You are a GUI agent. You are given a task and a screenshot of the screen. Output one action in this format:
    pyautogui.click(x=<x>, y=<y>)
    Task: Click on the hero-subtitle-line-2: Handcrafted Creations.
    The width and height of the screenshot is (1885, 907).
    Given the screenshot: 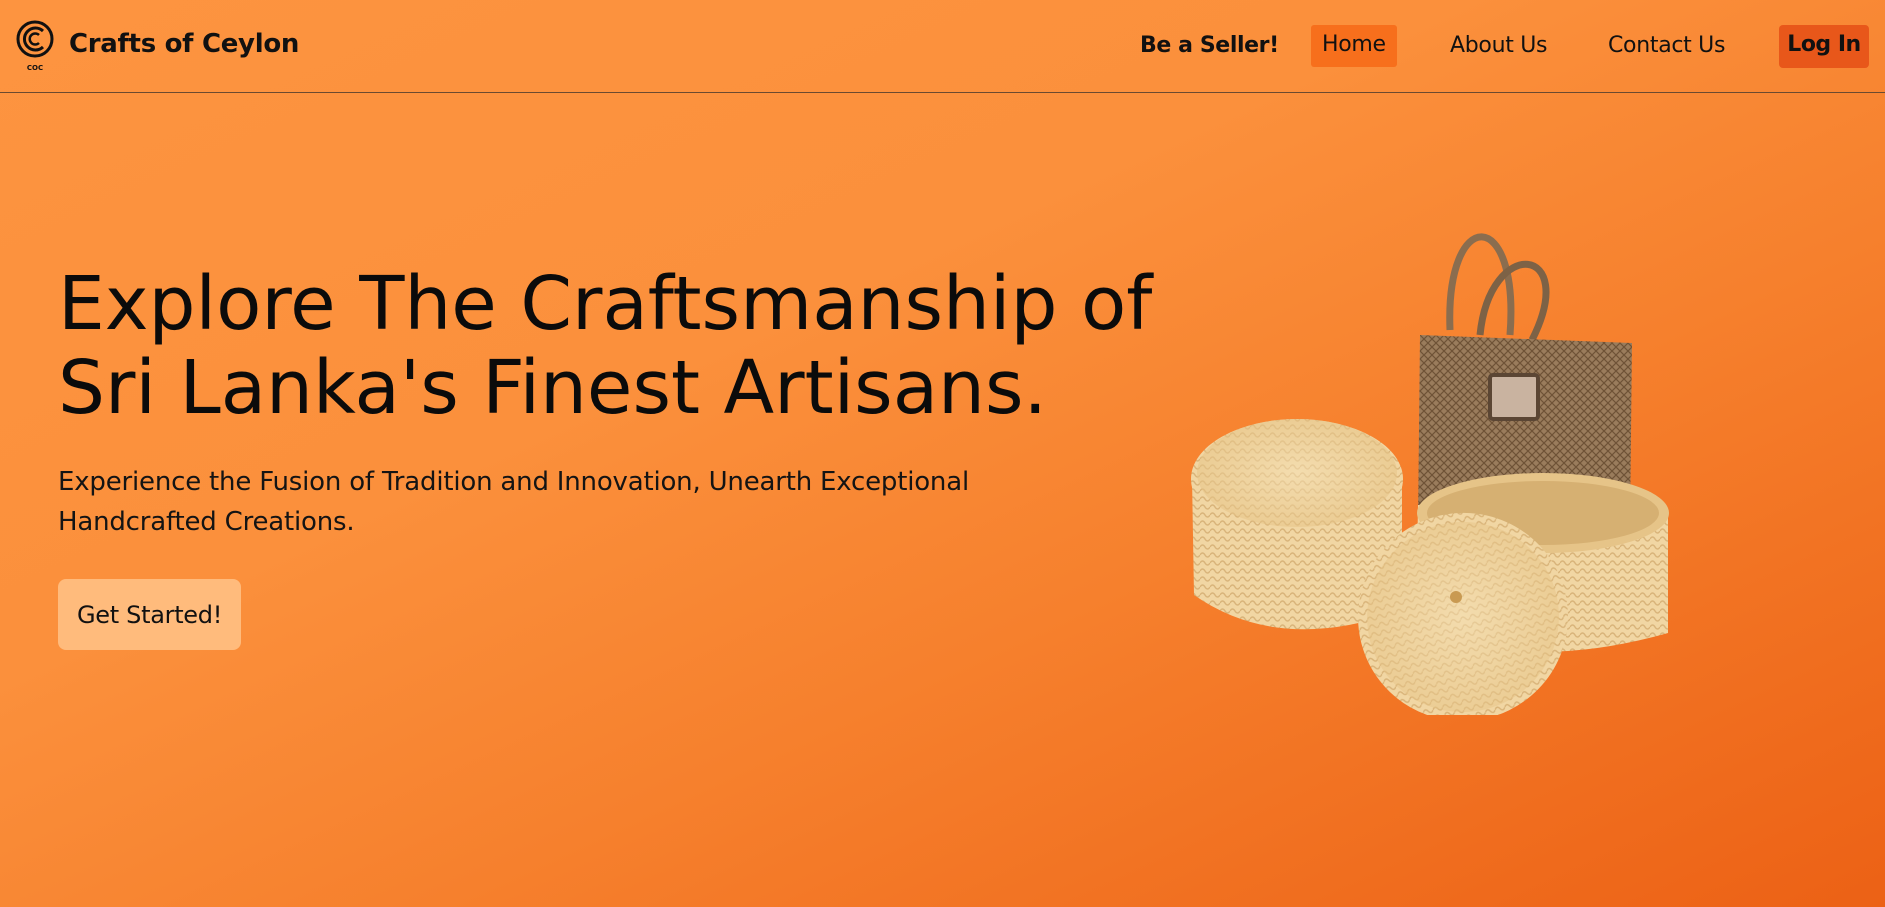 What is the action you would take?
    pyautogui.click(x=206, y=522)
    